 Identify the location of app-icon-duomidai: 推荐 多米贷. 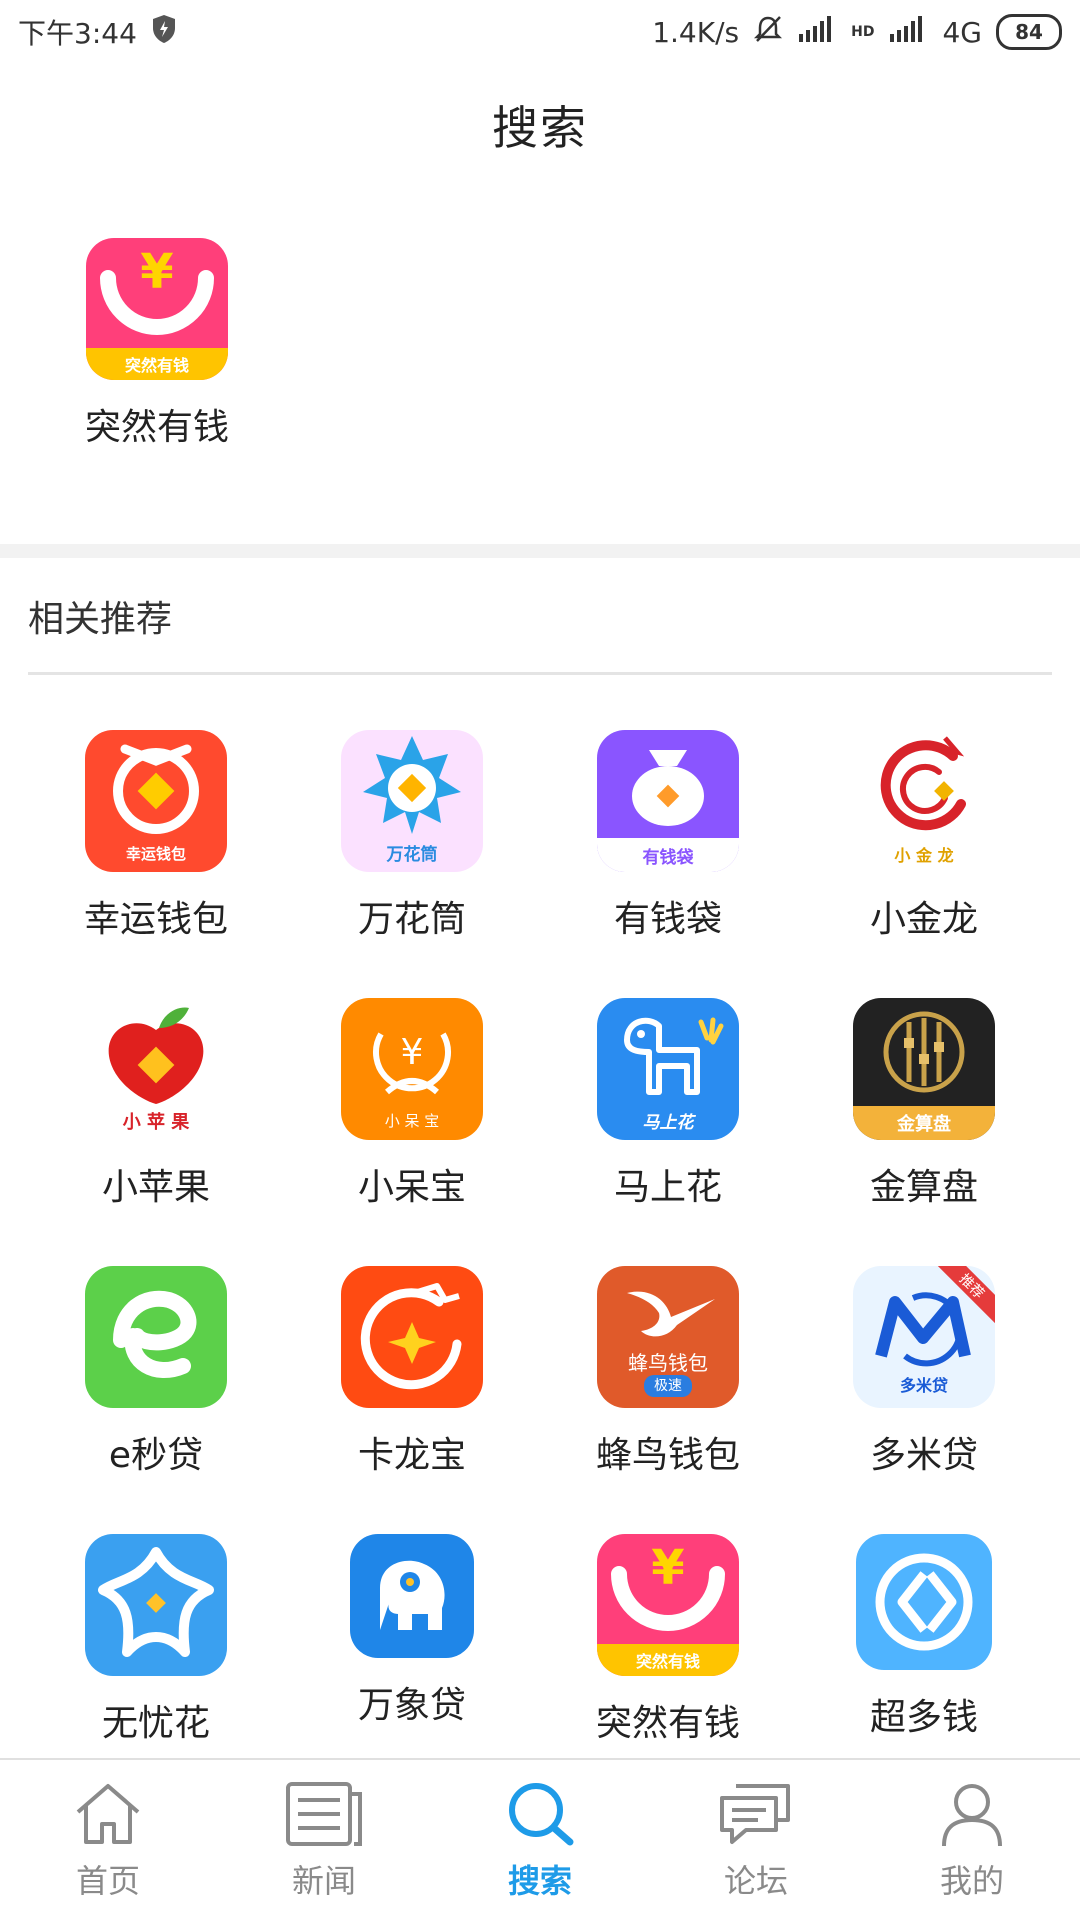
(924, 1337).